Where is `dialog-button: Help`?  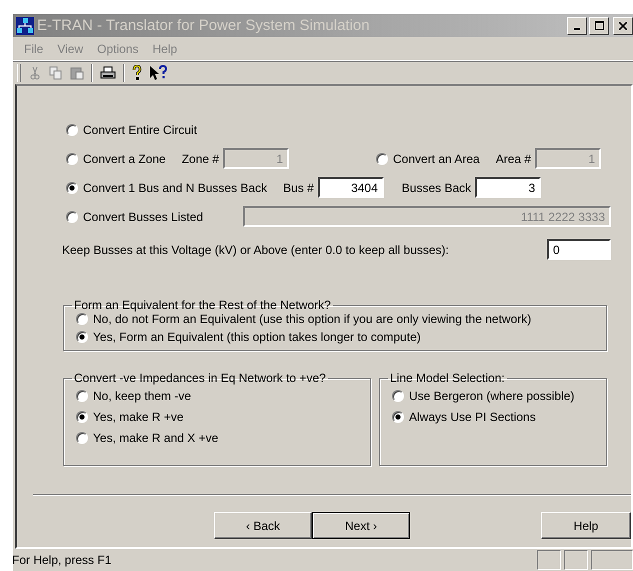
dialog-button: Help is located at coordinates (586, 525).